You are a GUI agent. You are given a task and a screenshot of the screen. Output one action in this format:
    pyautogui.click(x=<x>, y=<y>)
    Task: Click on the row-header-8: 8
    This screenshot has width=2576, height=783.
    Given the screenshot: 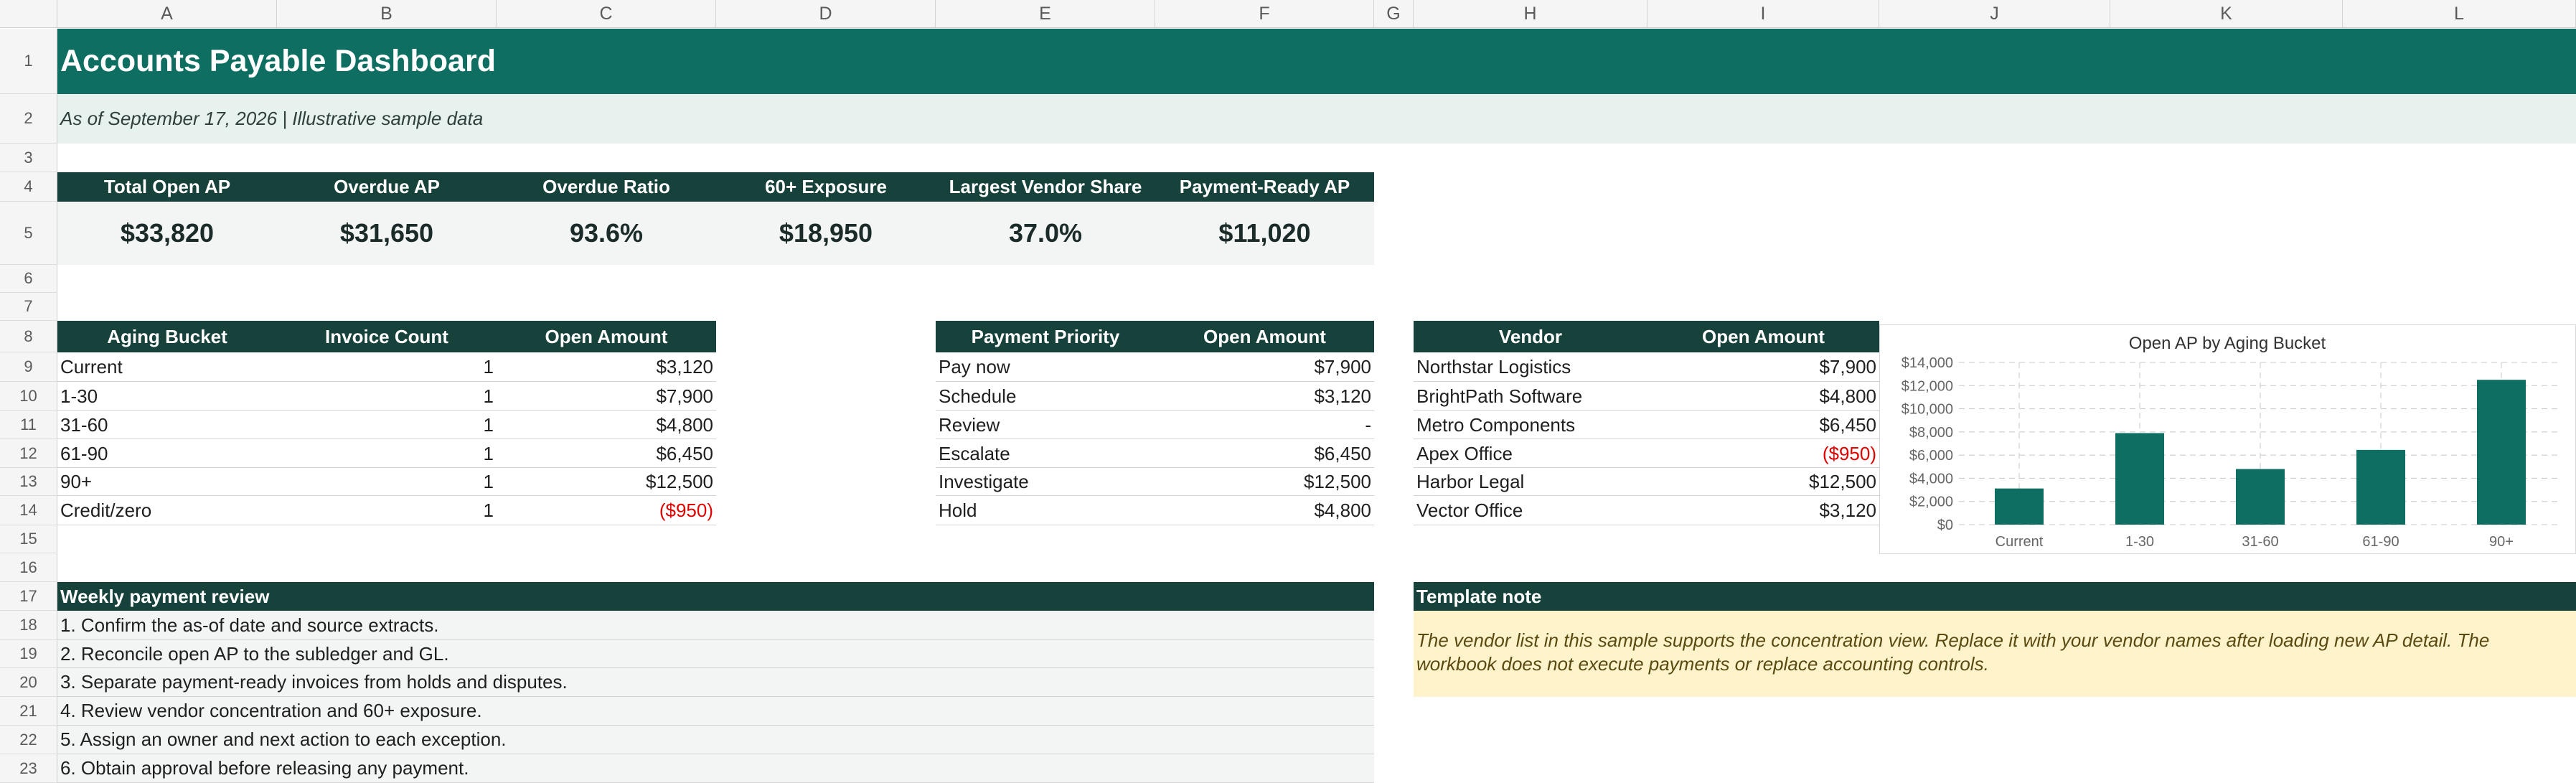 What is the action you would take?
    pyautogui.click(x=28, y=337)
    